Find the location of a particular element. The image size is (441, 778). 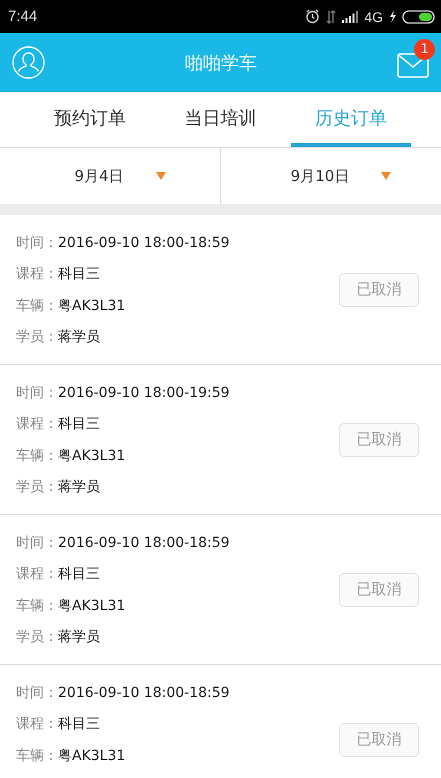

clock-time: 7:44 is located at coordinates (23, 16).